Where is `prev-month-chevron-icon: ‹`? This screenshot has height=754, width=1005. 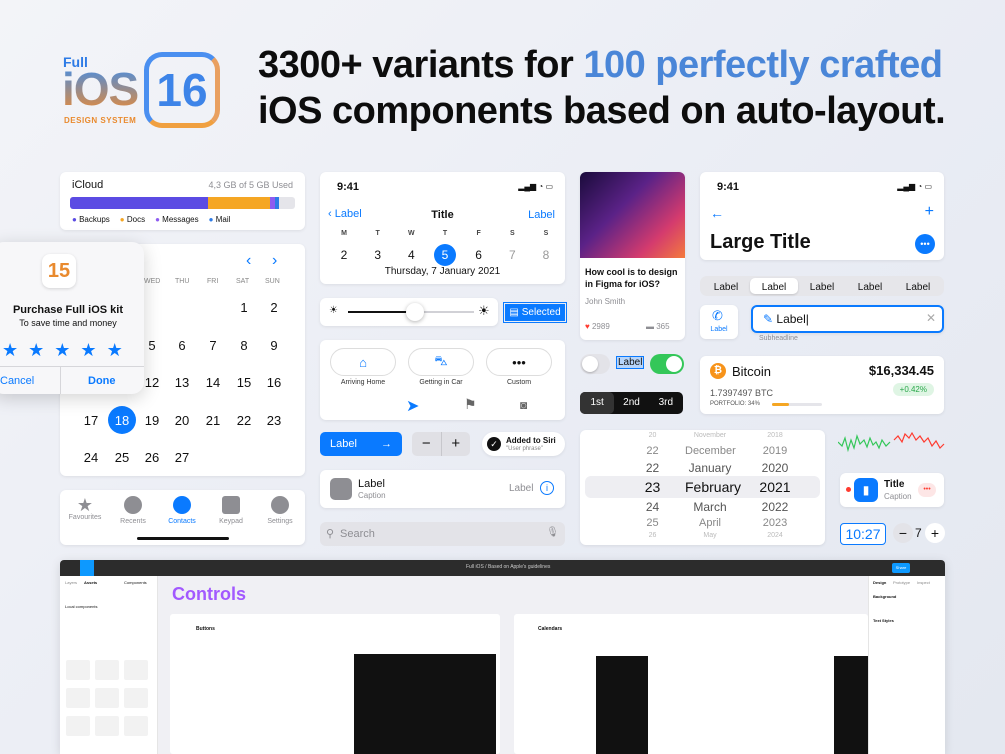
prev-month-chevron-icon: ‹ is located at coordinates (248, 261).